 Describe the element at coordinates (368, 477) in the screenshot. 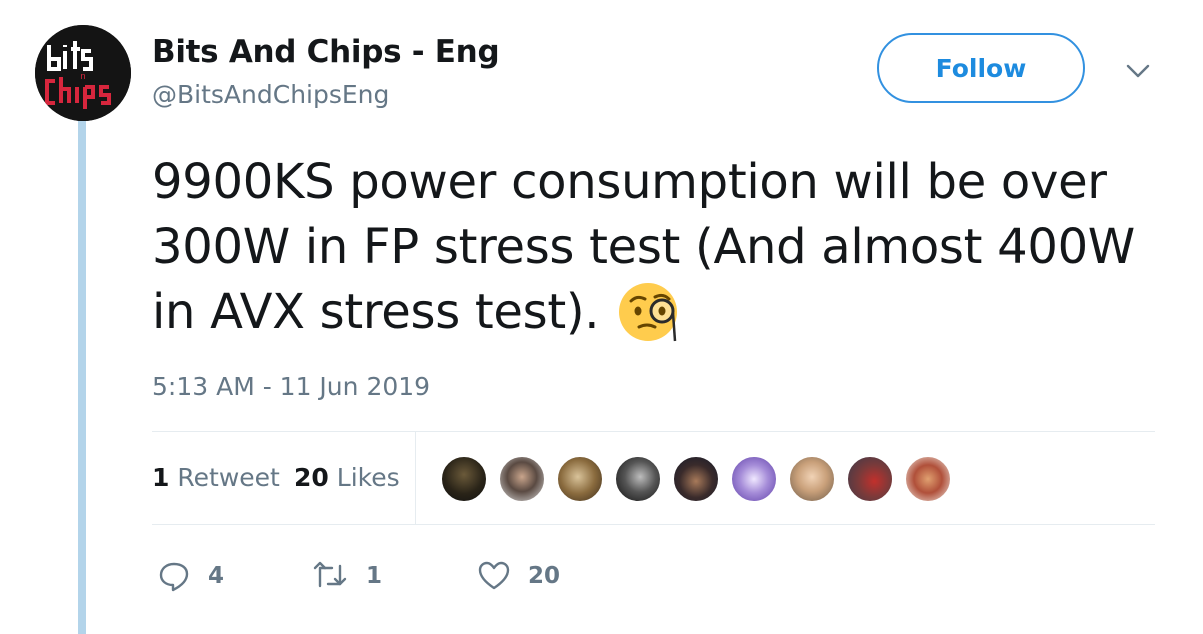

I see `likes-label: Likes` at that location.